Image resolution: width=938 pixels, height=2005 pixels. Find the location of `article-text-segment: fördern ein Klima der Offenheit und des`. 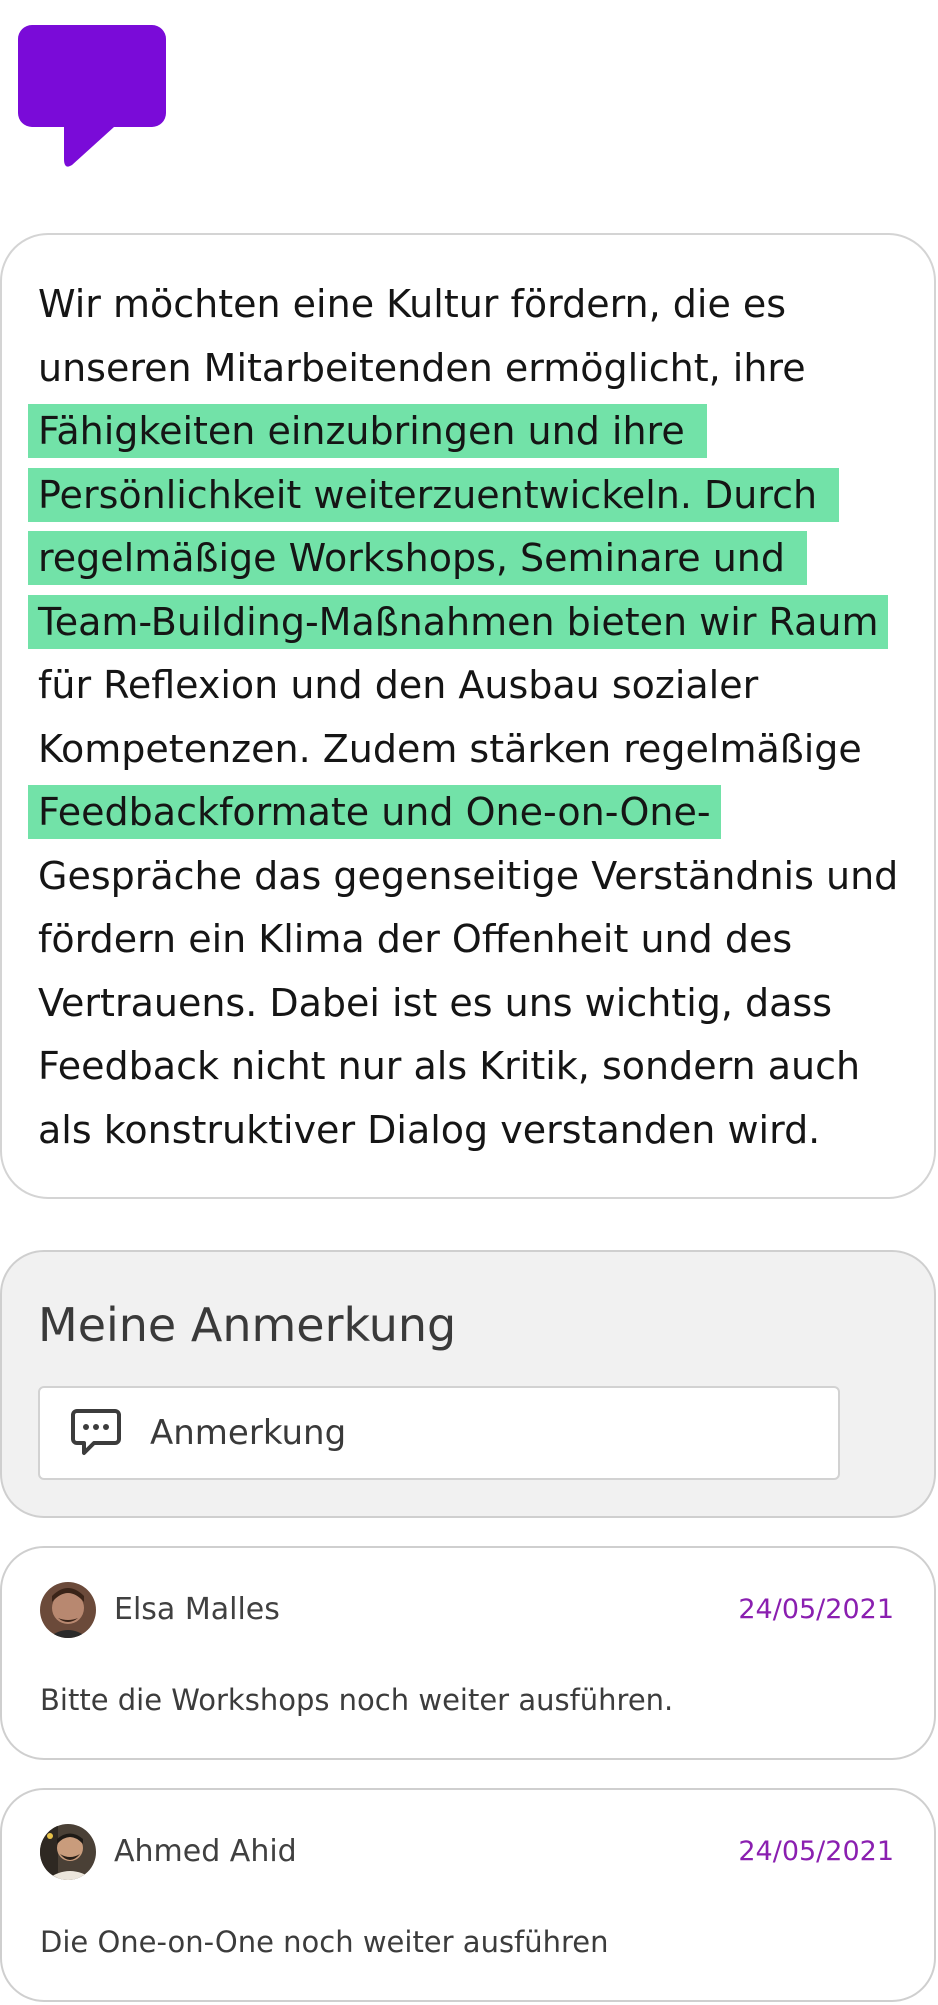

article-text-segment: fördern ein Klima der Offenheit und des is located at coordinates (415, 939).